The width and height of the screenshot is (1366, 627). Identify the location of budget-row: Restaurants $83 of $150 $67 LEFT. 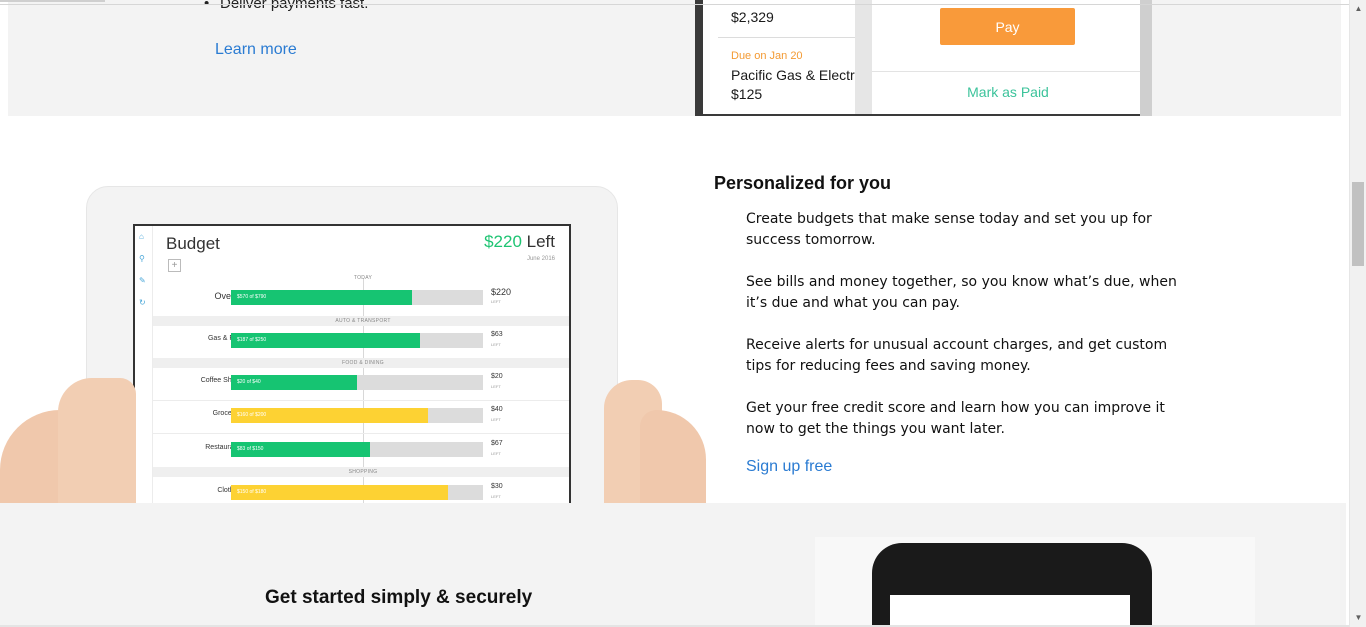
(361, 450).